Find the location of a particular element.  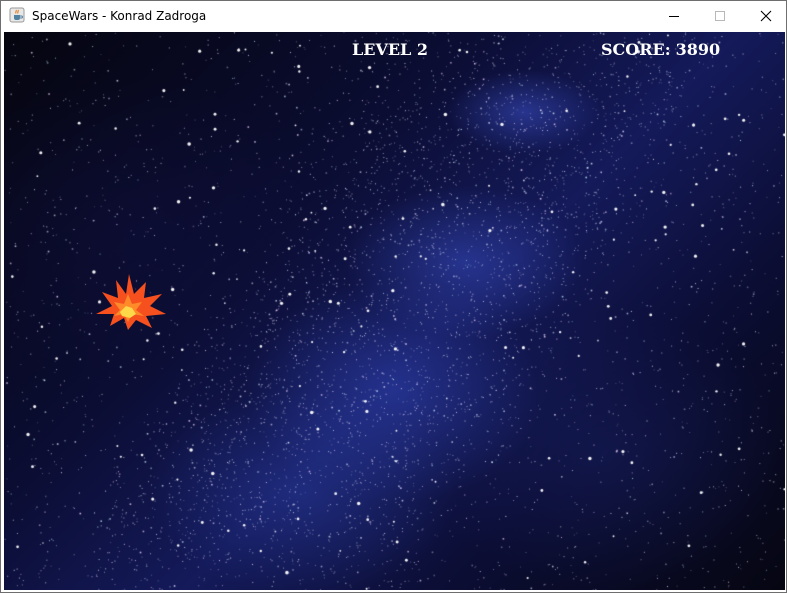

window-title: SpaceWars - Konrad Zadroga is located at coordinates (119, 16).